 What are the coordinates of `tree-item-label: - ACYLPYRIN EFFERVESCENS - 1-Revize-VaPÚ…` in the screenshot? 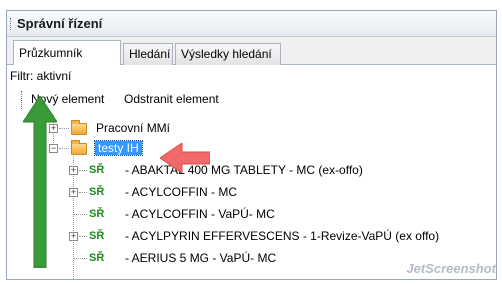 It's located at (282, 236).